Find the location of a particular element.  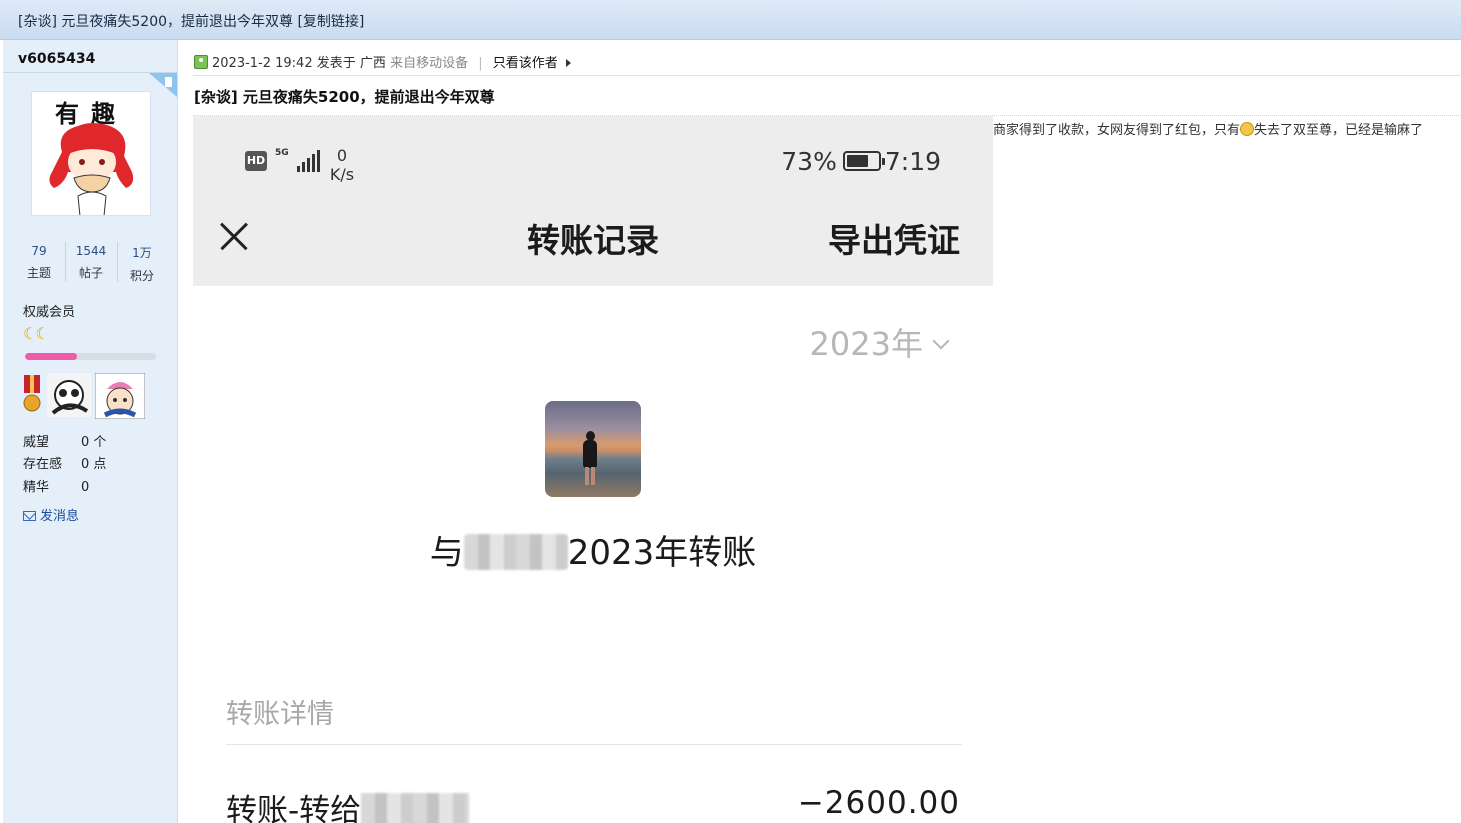

battery-percent: 73% is located at coordinates (809, 161).